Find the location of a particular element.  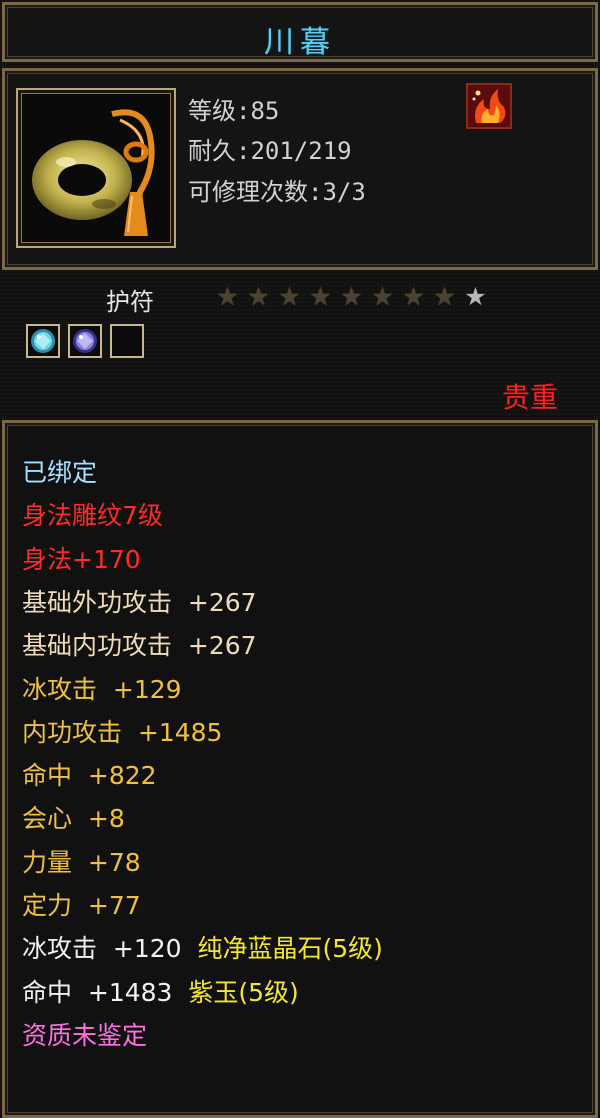

type-and-sockets: 护符 ★ ★ ★ ★ ★ ★ ★ ★ ★ 贵重 is located at coordinates (300, 346).